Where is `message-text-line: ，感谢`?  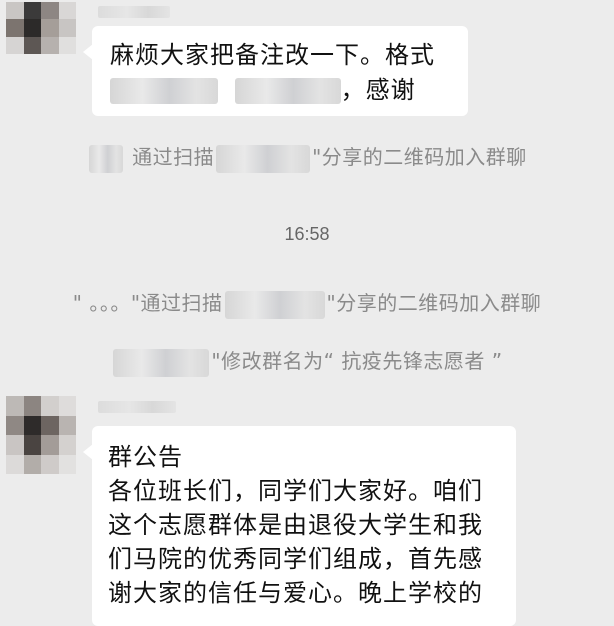
message-text-line: ，感谢 is located at coordinates (289, 90).